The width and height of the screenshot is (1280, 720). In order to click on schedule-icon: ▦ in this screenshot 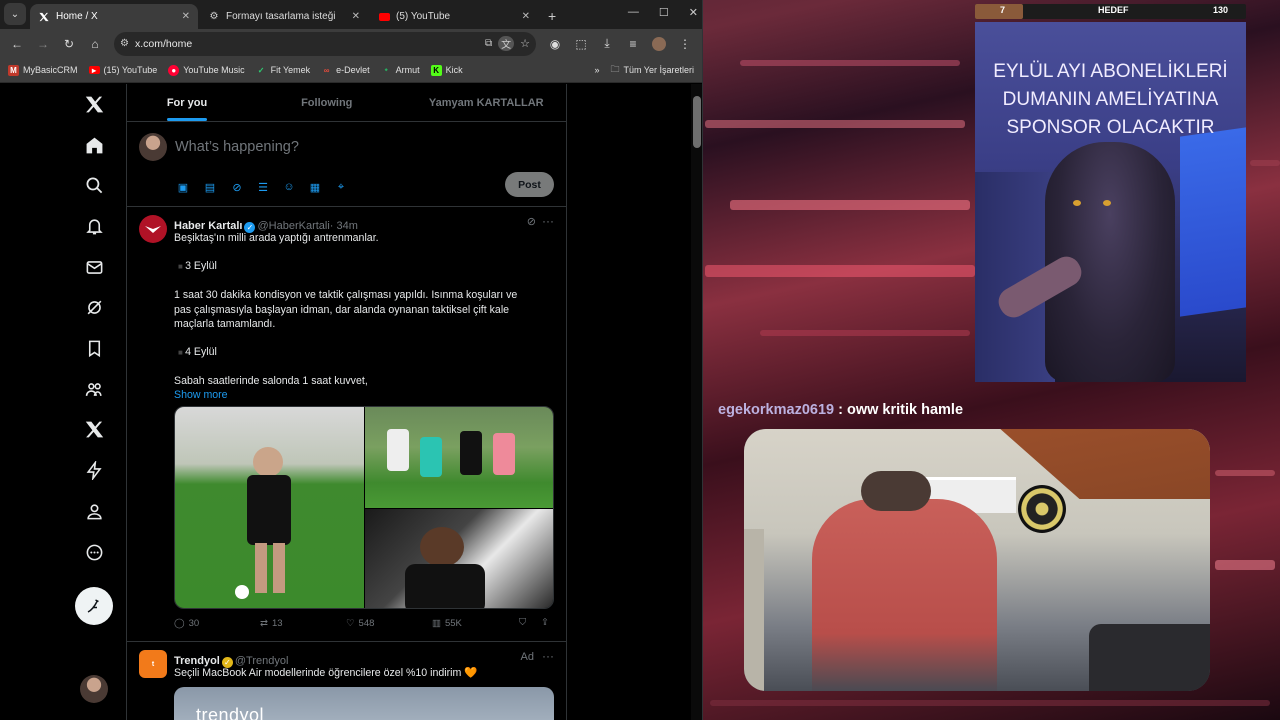, I will do `click(315, 187)`.